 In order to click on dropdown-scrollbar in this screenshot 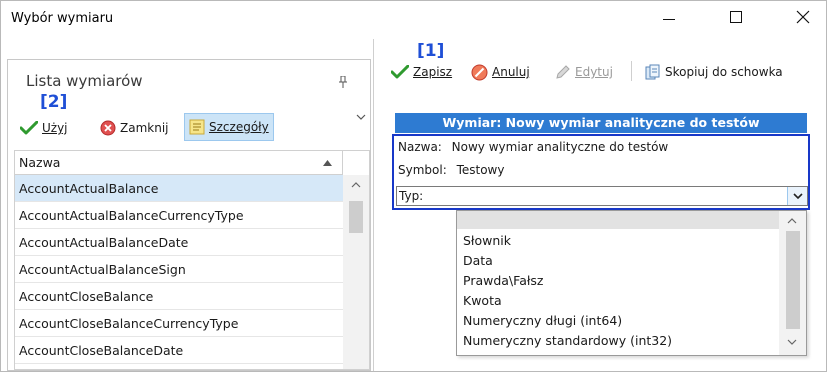, I will do `click(792, 283)`.